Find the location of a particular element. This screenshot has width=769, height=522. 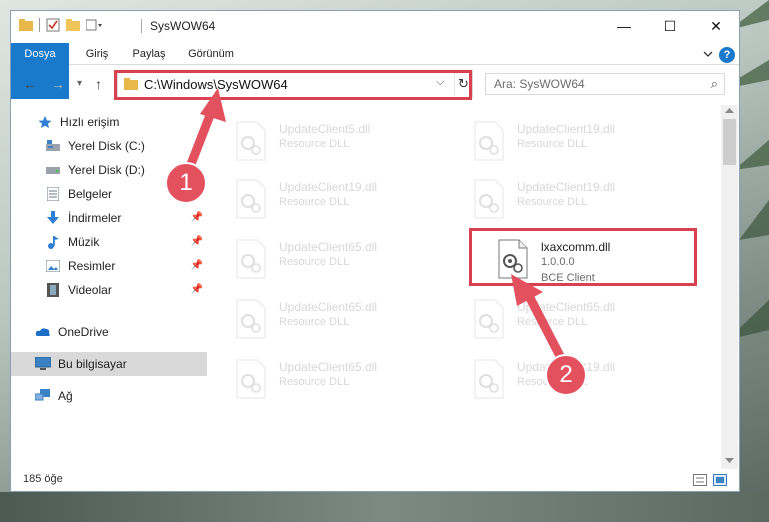

sidebar-item-local-disk-d: Yerel Disk (D:) is located at coordinates (109, 170).